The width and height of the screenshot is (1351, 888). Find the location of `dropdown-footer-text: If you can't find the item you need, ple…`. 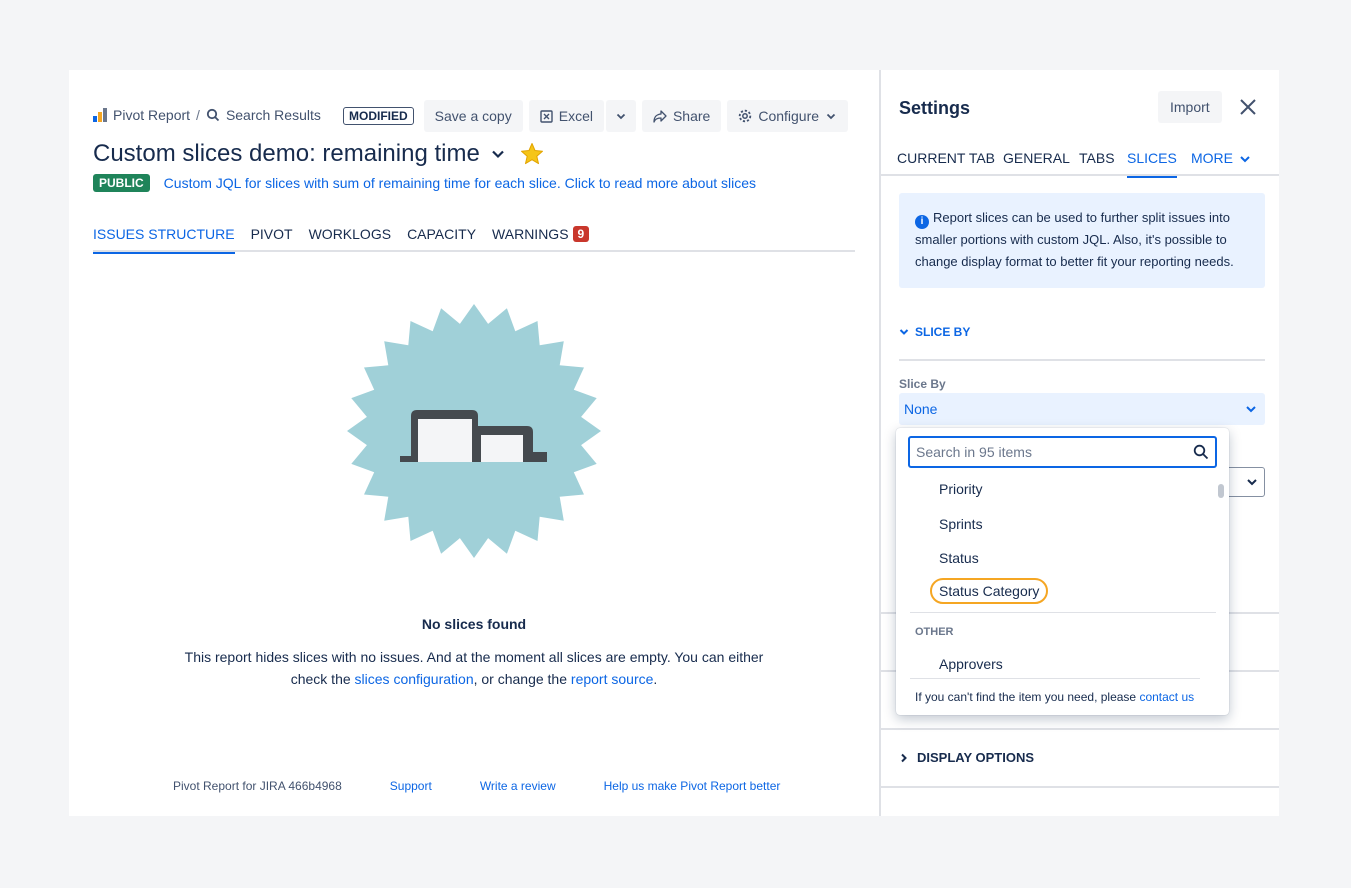

dropdown-footer-text: If you can't find the item you need, ple… is located at coordinates (1027, 697).